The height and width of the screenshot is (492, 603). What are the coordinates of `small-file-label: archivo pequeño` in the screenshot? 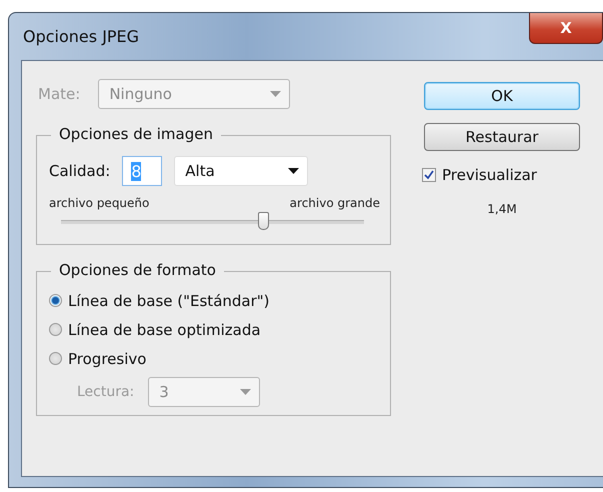 It's located at (99, 203).